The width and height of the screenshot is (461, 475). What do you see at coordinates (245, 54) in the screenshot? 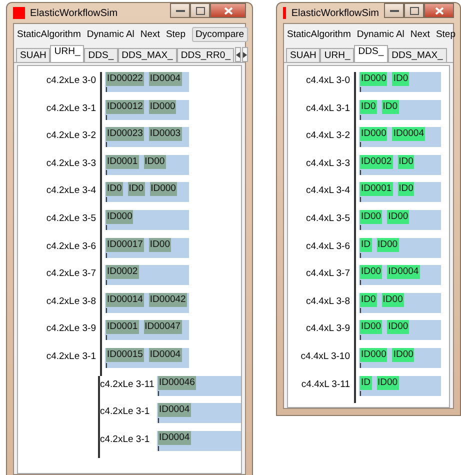
I see `tab-scroll-right-icon` at bounding box center [245, 54].